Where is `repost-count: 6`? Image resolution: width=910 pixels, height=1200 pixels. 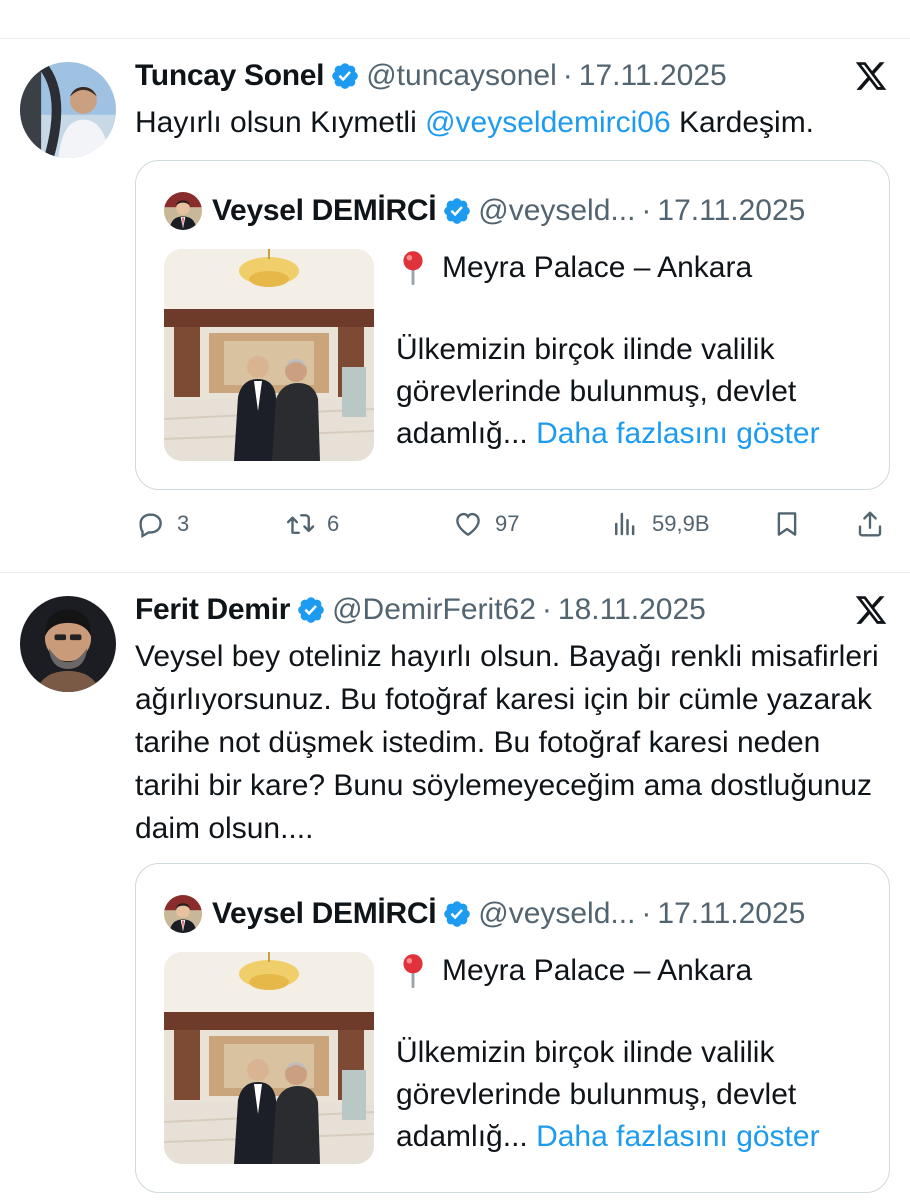
repost-count: 6 is located at coordinates (333, 523).